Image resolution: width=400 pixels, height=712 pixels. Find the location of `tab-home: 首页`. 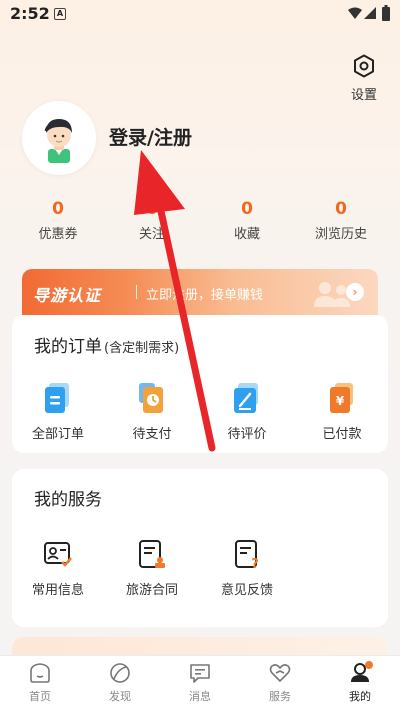

tab-home: 首页 is located at coordinates (40, 682).